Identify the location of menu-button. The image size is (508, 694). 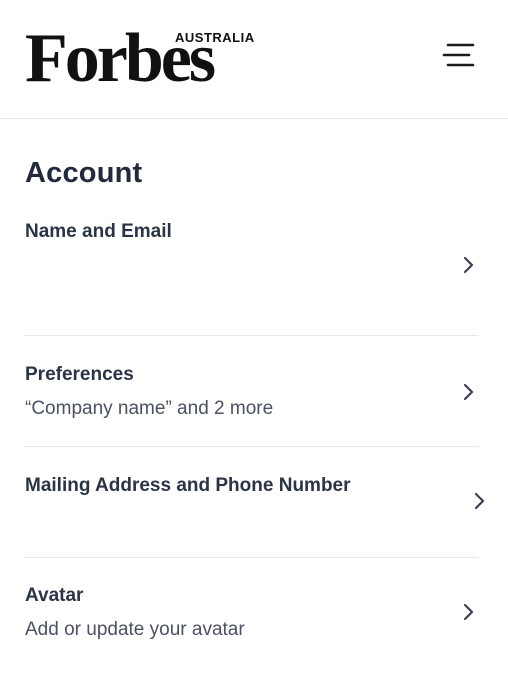
(458, 56).